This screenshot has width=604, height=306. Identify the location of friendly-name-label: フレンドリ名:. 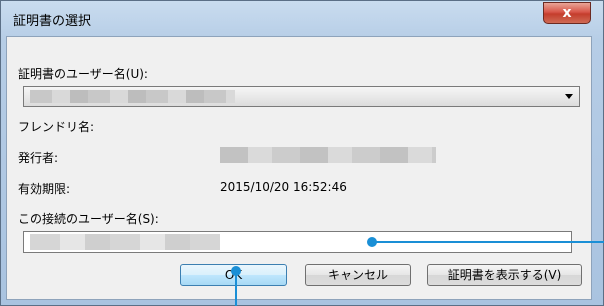
(56, 127).